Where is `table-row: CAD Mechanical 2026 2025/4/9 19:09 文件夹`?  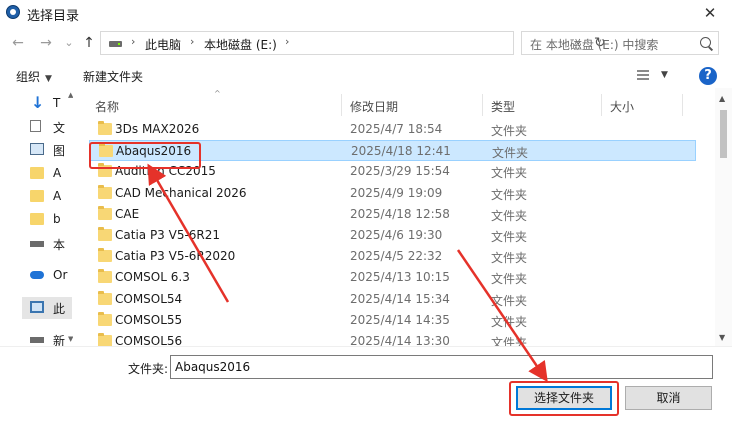 table-row: CAD Mechanical 2026 2025/4/9 19:09 文件夹 is located at coordinates (392, 193).